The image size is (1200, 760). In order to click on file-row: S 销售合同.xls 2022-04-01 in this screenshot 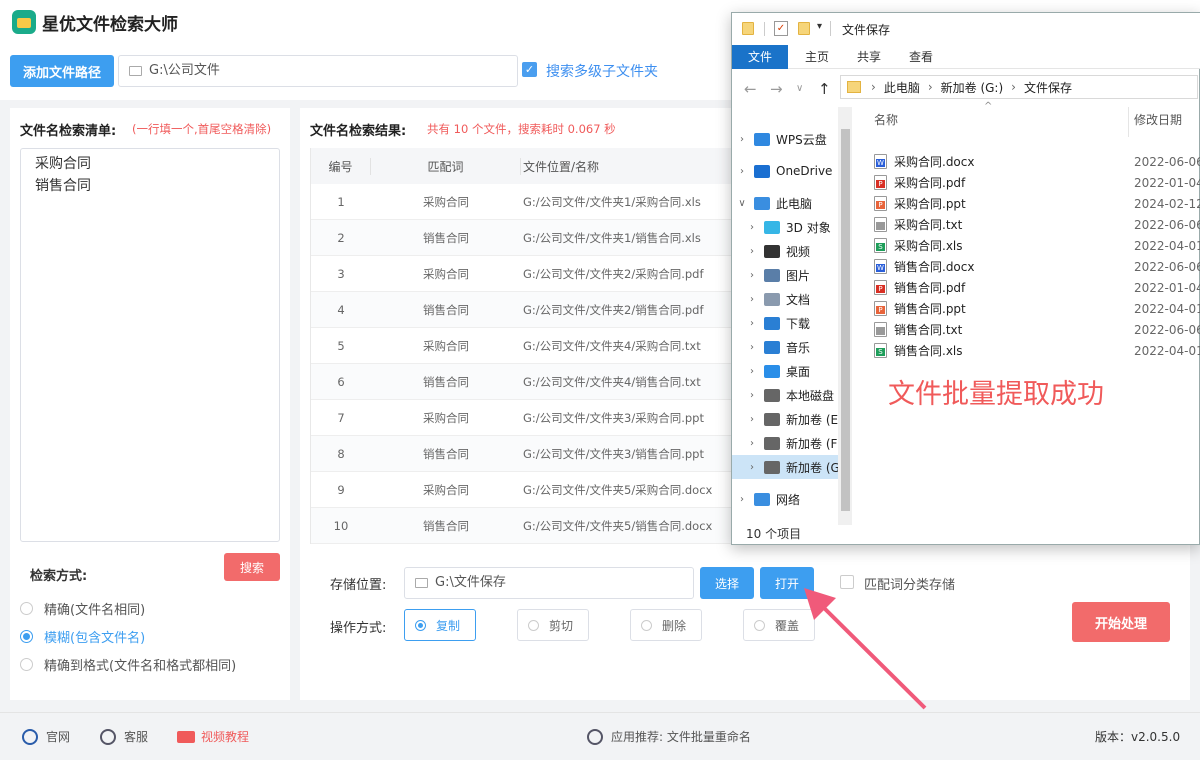, I will do `click(1037, 350)`.